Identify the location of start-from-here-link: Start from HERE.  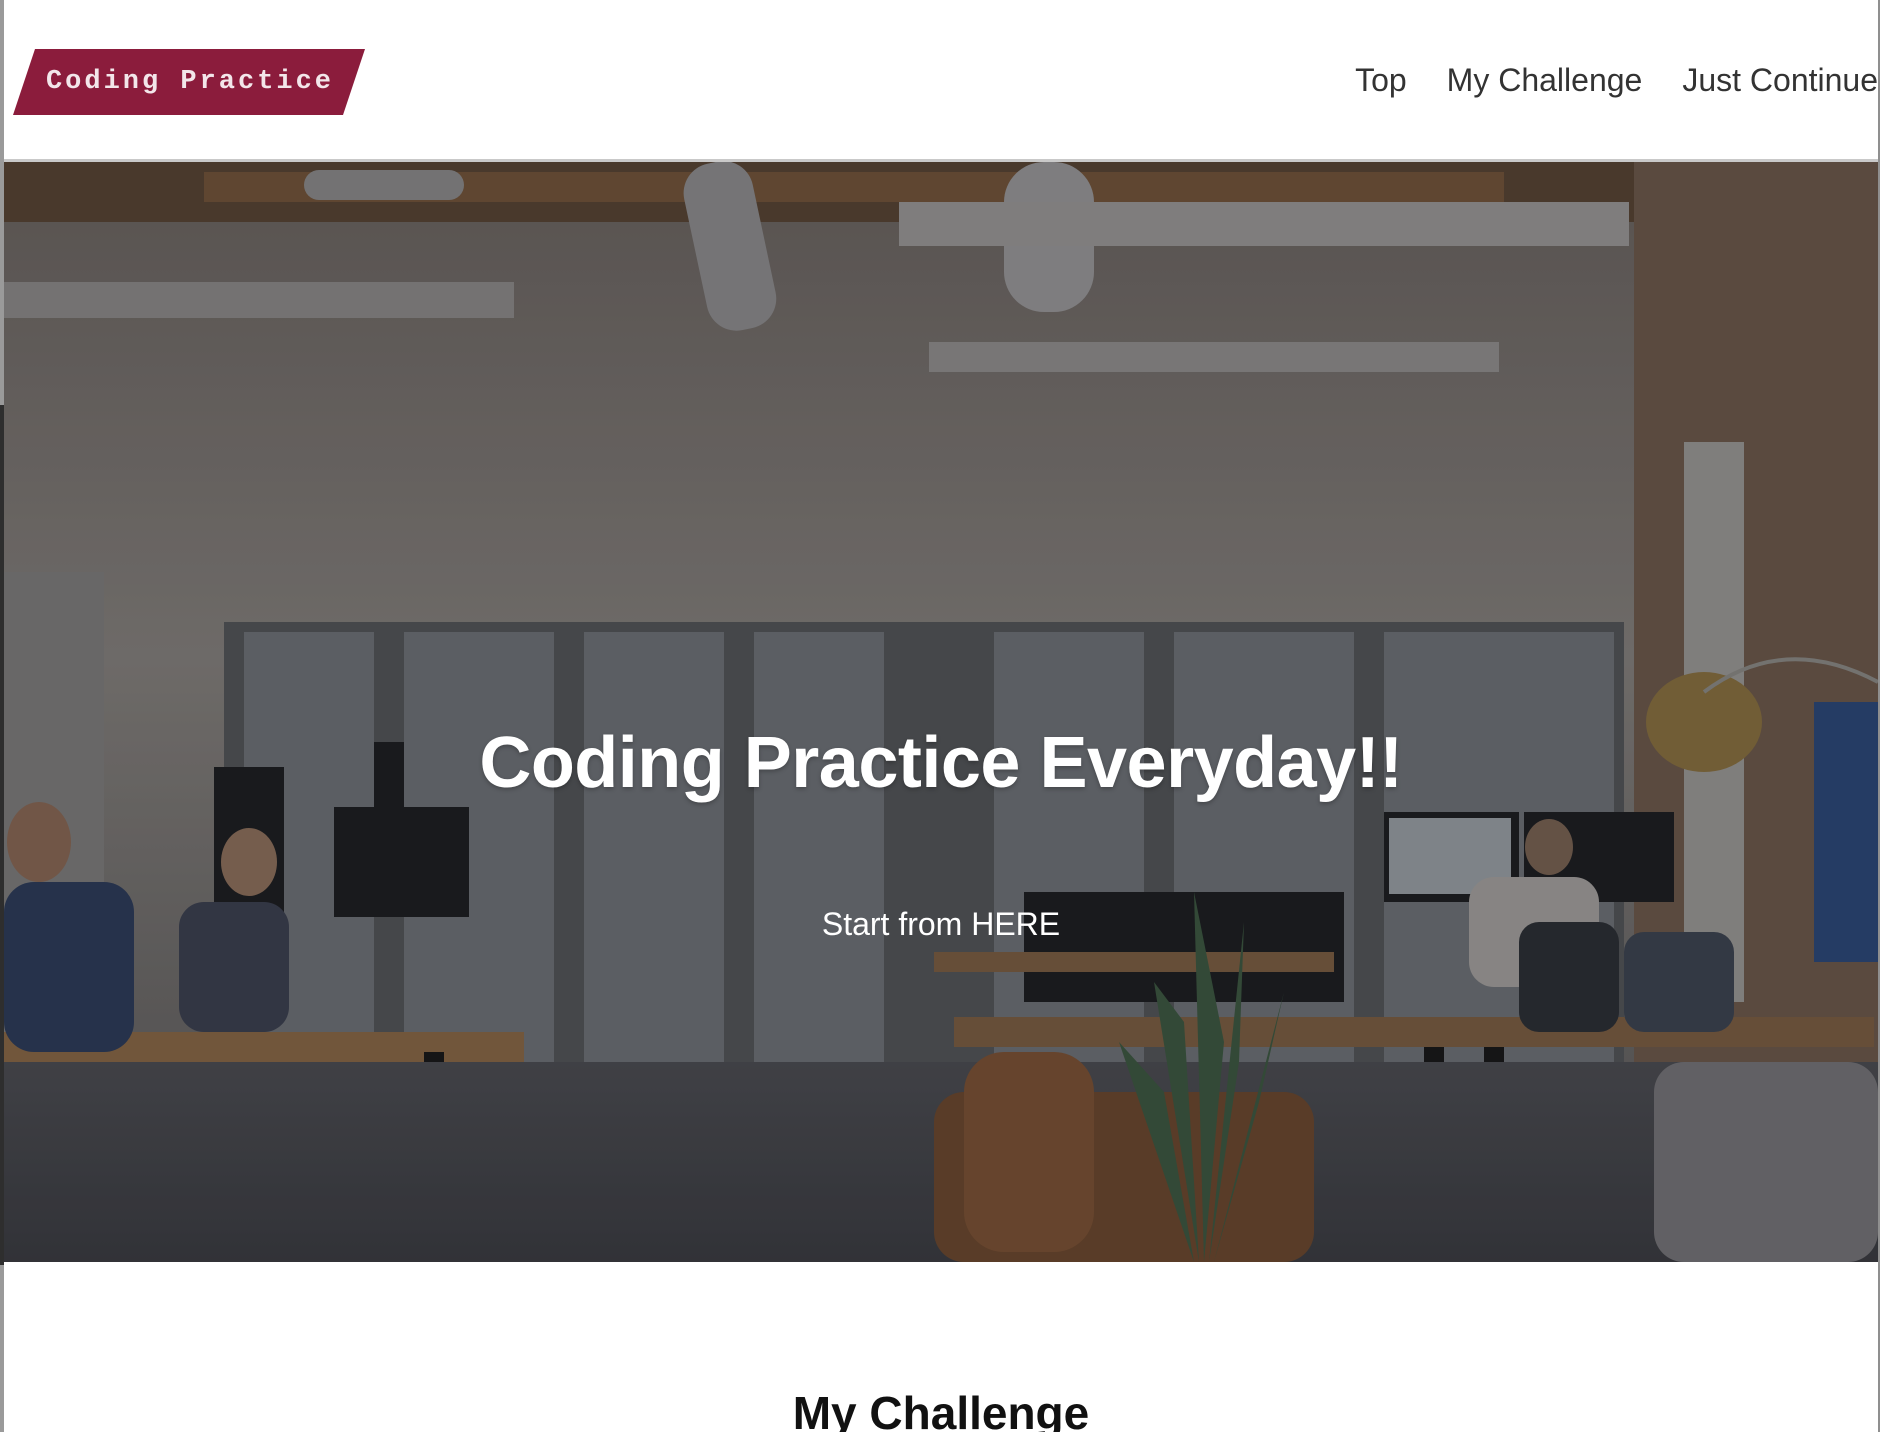
(941, 924).